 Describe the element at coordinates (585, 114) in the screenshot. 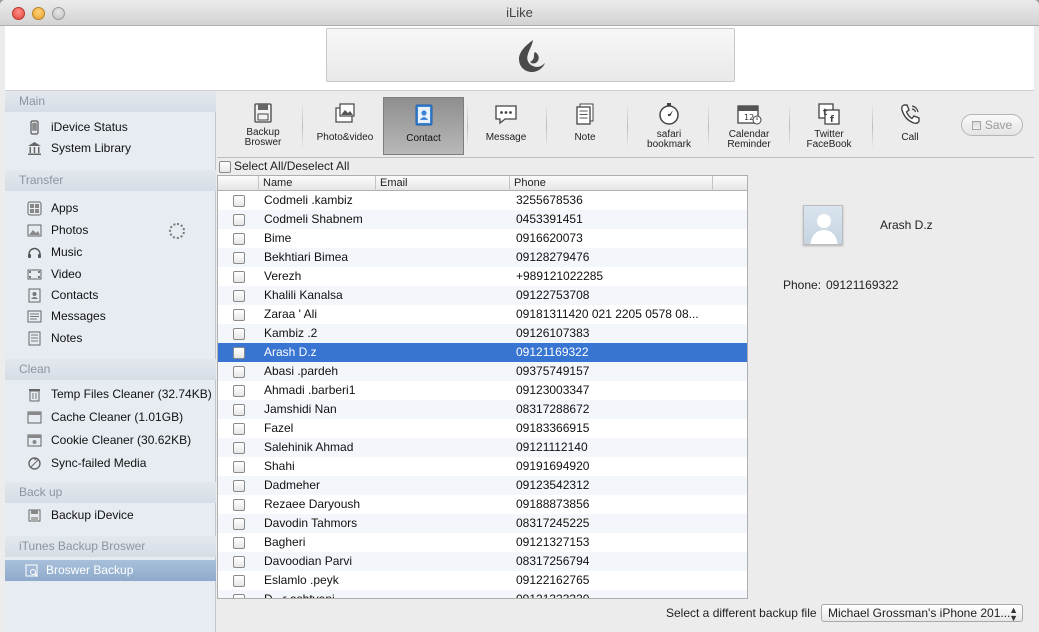

I see `note-icon` at that location.